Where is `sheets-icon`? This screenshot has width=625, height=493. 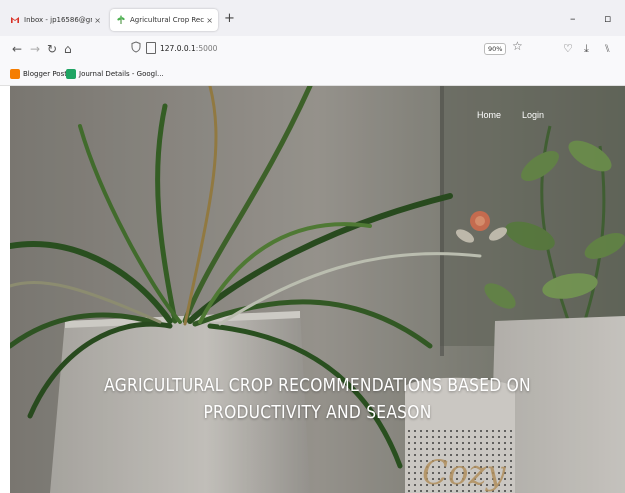
sheets-icon is located at coordinates (71, 74).